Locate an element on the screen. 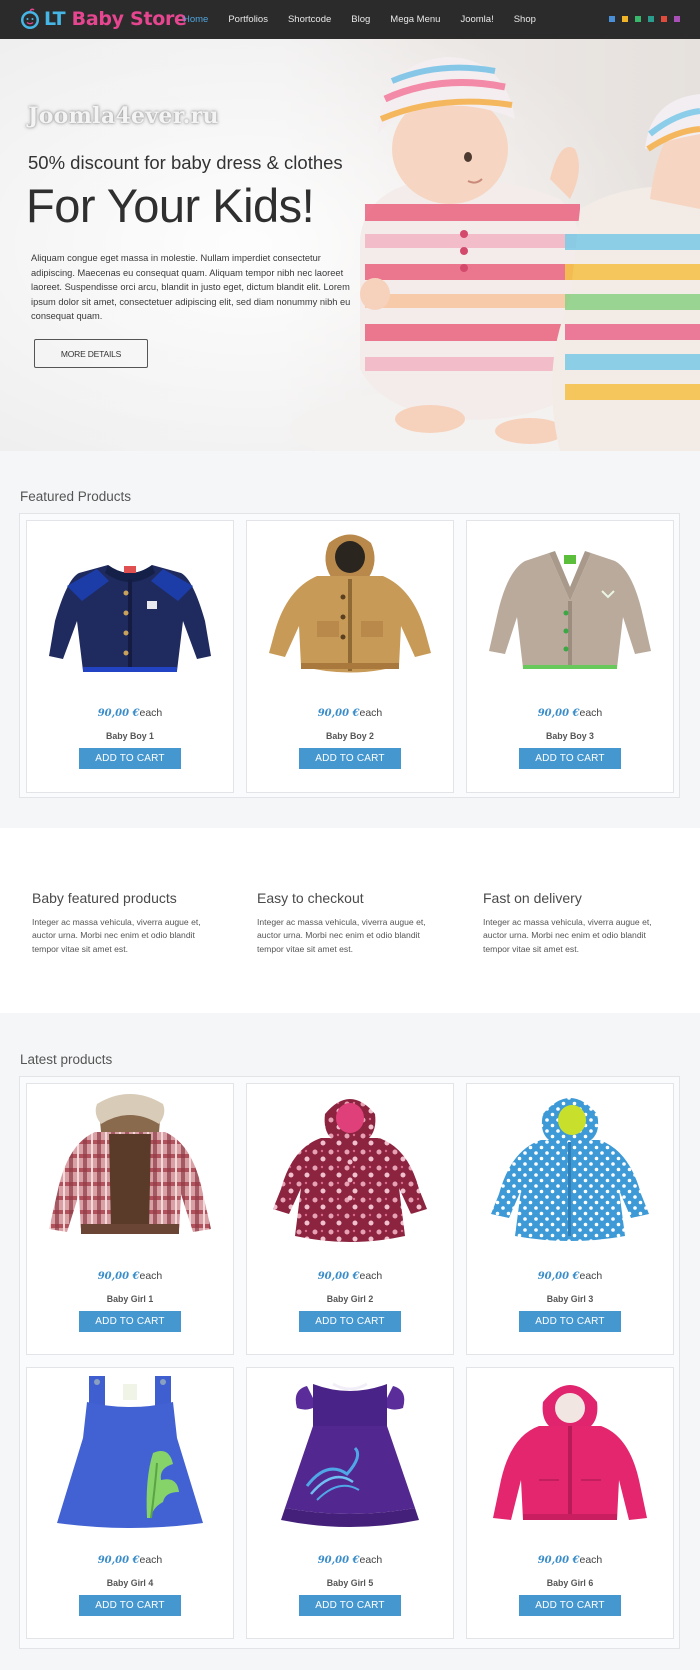 The width and height of the screenshot is (700, 1670). feature-title: Fast on delivery is located at coordinates (532, 898).